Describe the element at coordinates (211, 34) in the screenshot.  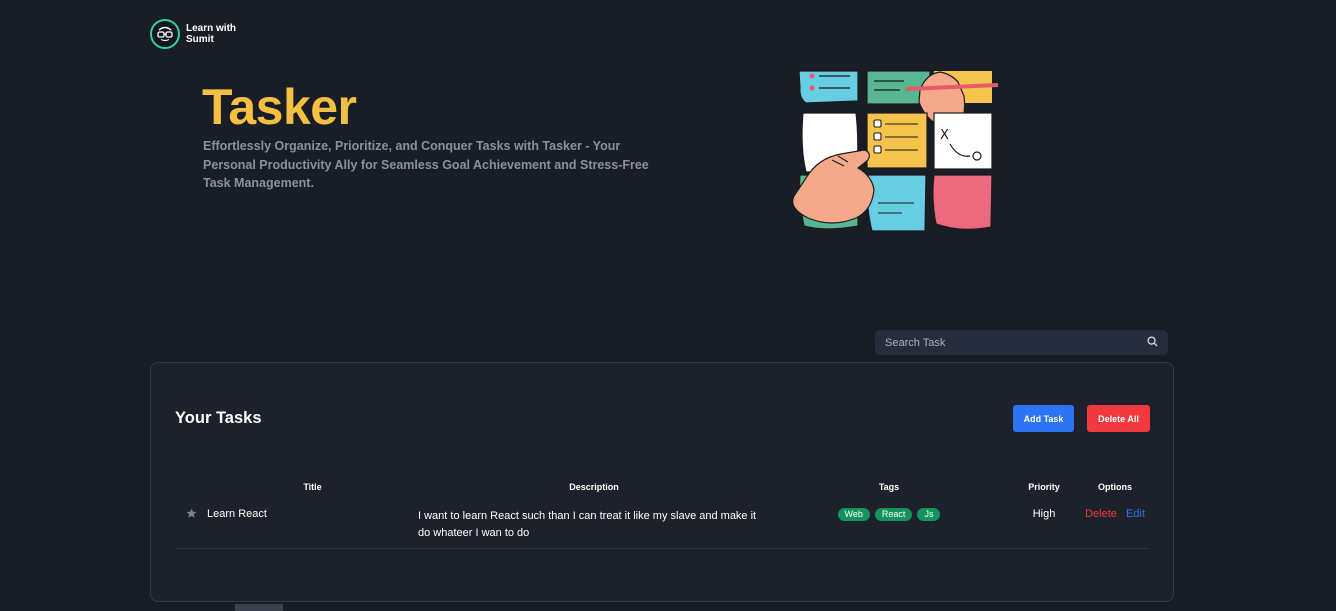
I see `logo-text: Learn with Sumit` at that location.